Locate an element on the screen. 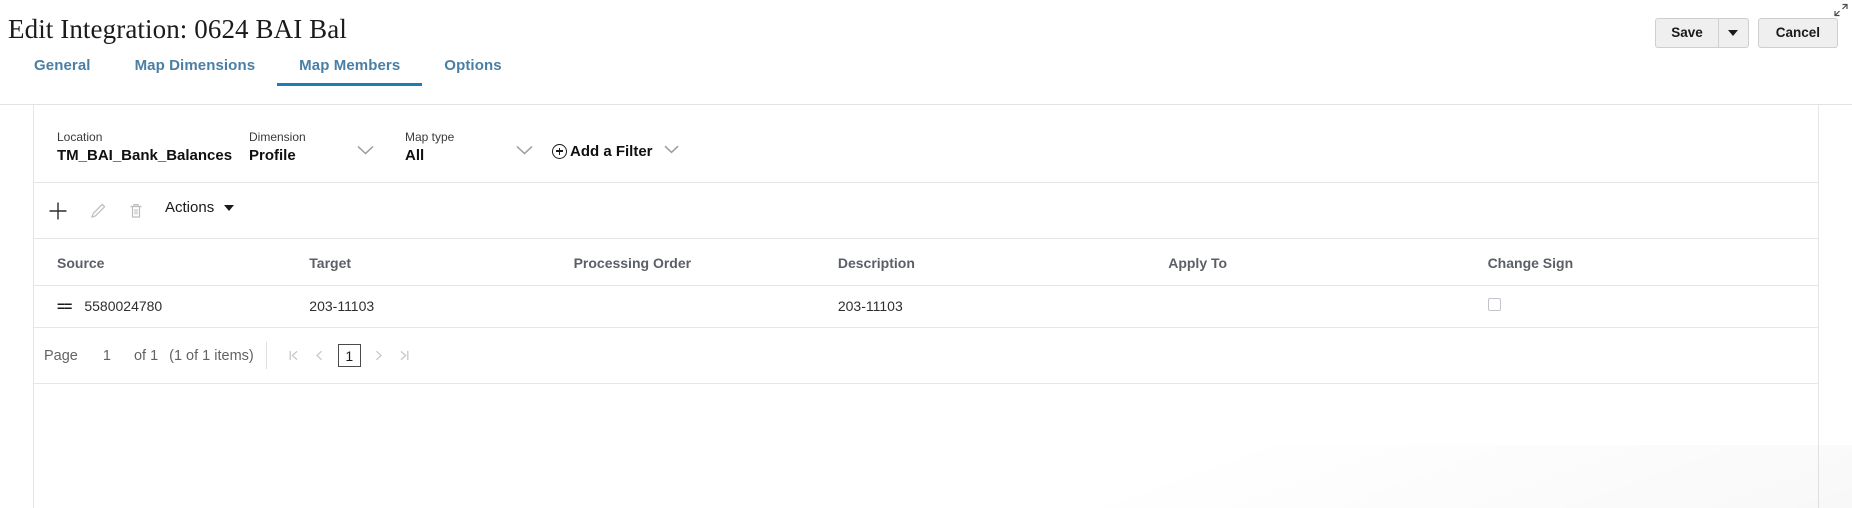 The height and width of the screenshot is (508, 1852). page-number-input: 1 is located at coordinates (107, 356).